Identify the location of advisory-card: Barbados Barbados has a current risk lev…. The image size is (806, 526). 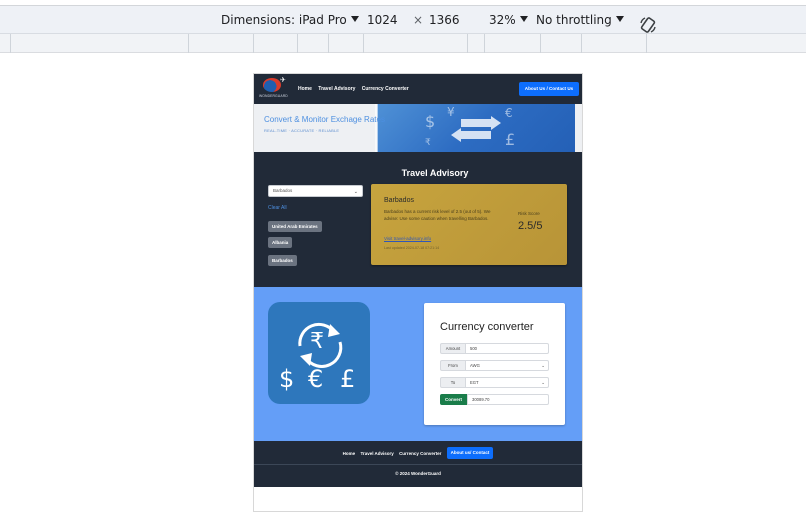
(469, 224).